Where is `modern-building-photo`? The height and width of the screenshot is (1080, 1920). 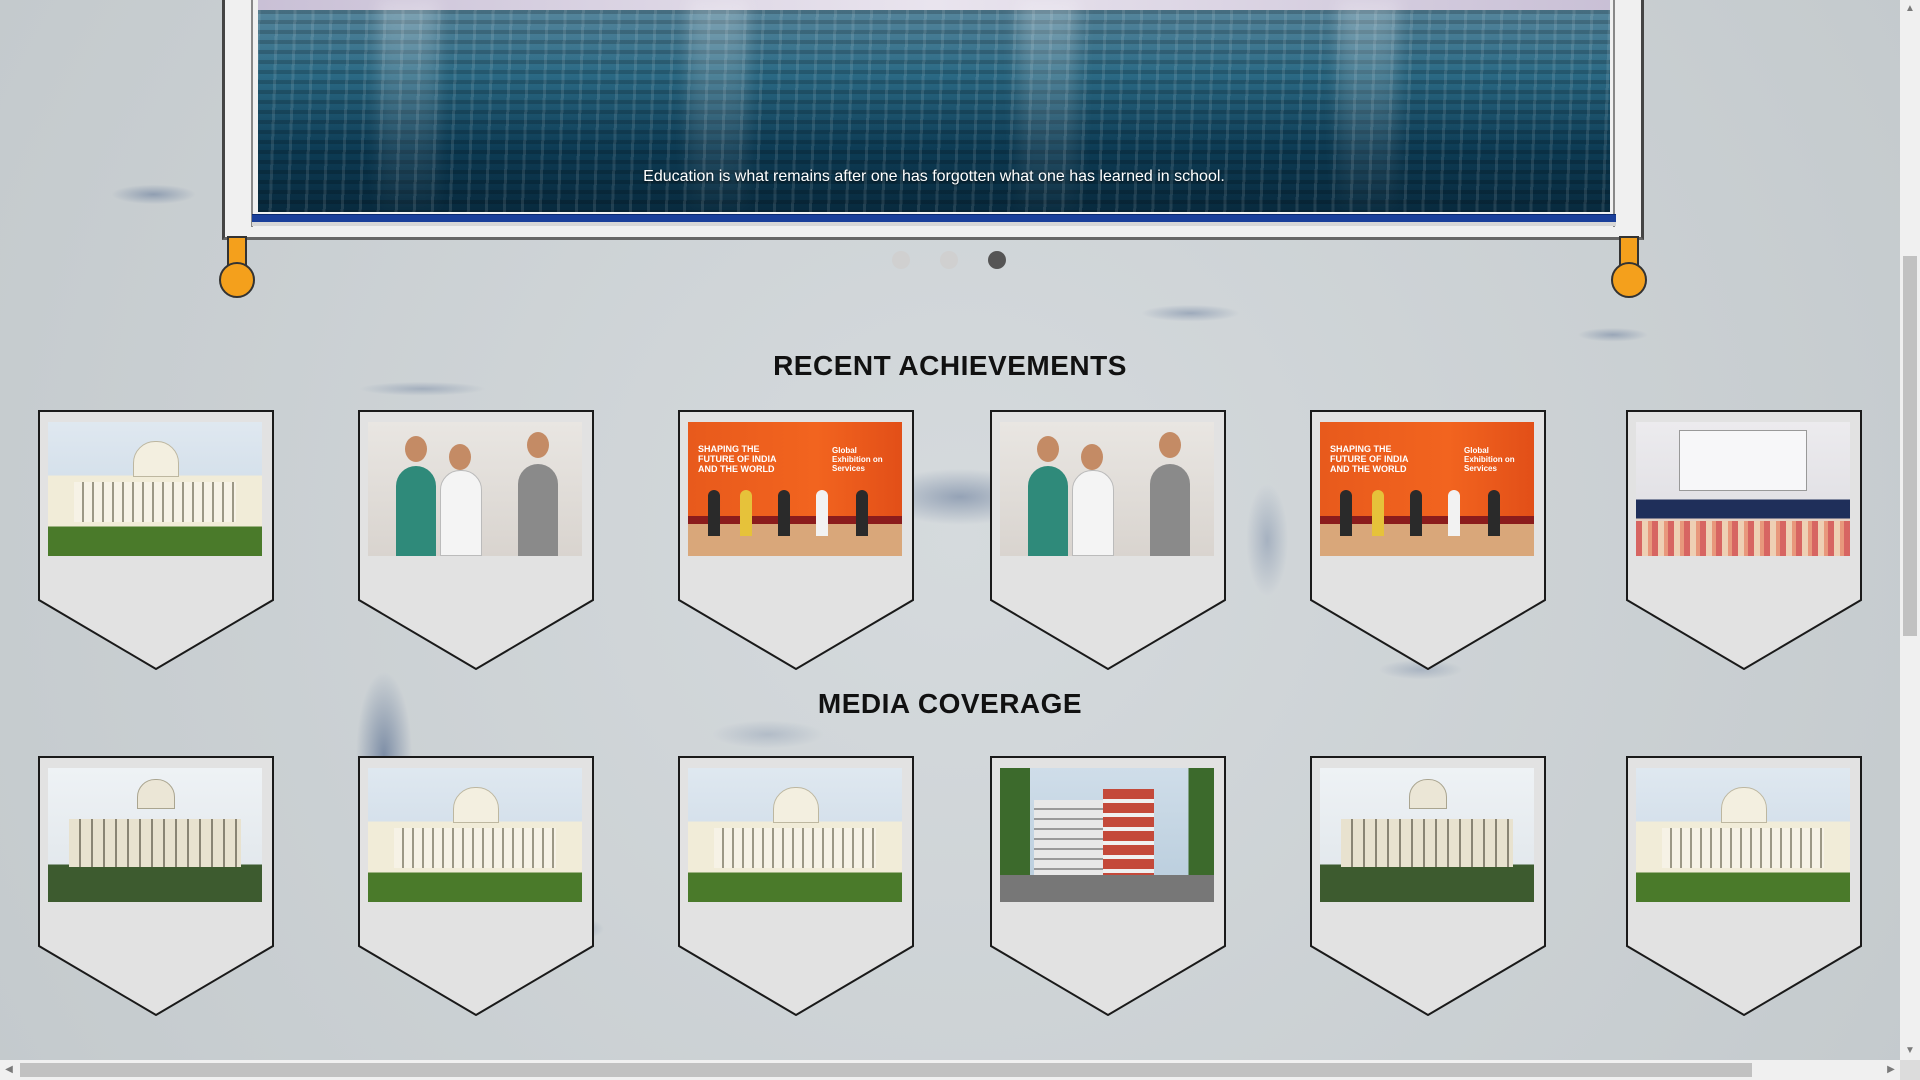
modern-building-photo is located at coordinates (1107, 835).